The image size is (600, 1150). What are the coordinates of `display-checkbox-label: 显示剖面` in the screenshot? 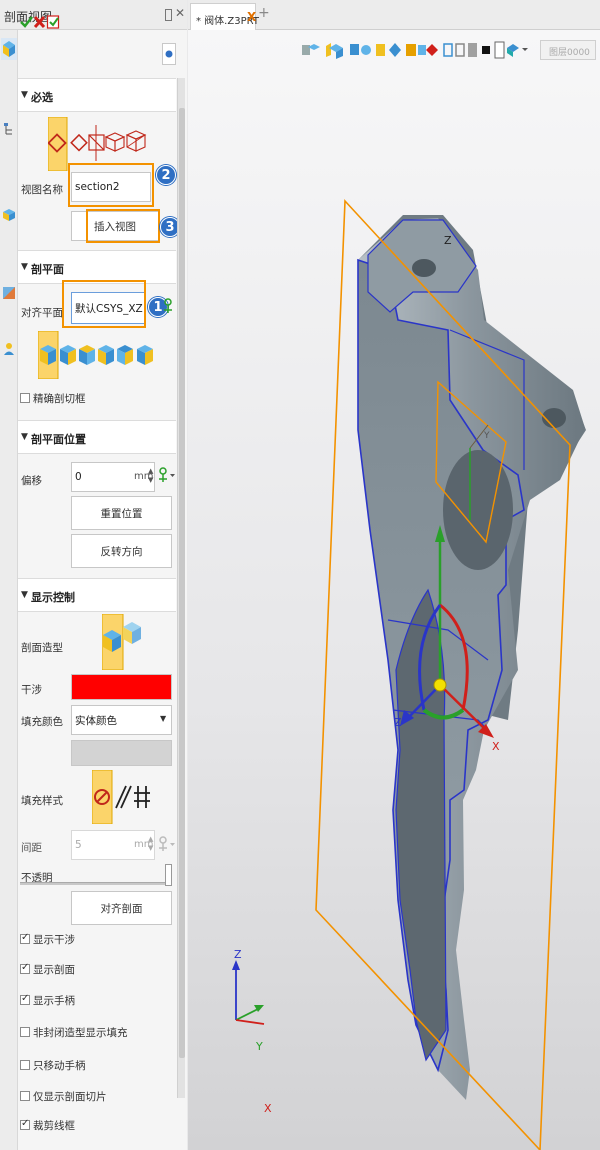 It's located at (54, 970).